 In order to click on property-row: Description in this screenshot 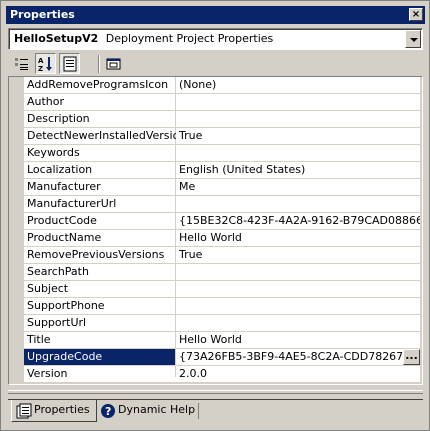, I will do `click(222, 119)`.